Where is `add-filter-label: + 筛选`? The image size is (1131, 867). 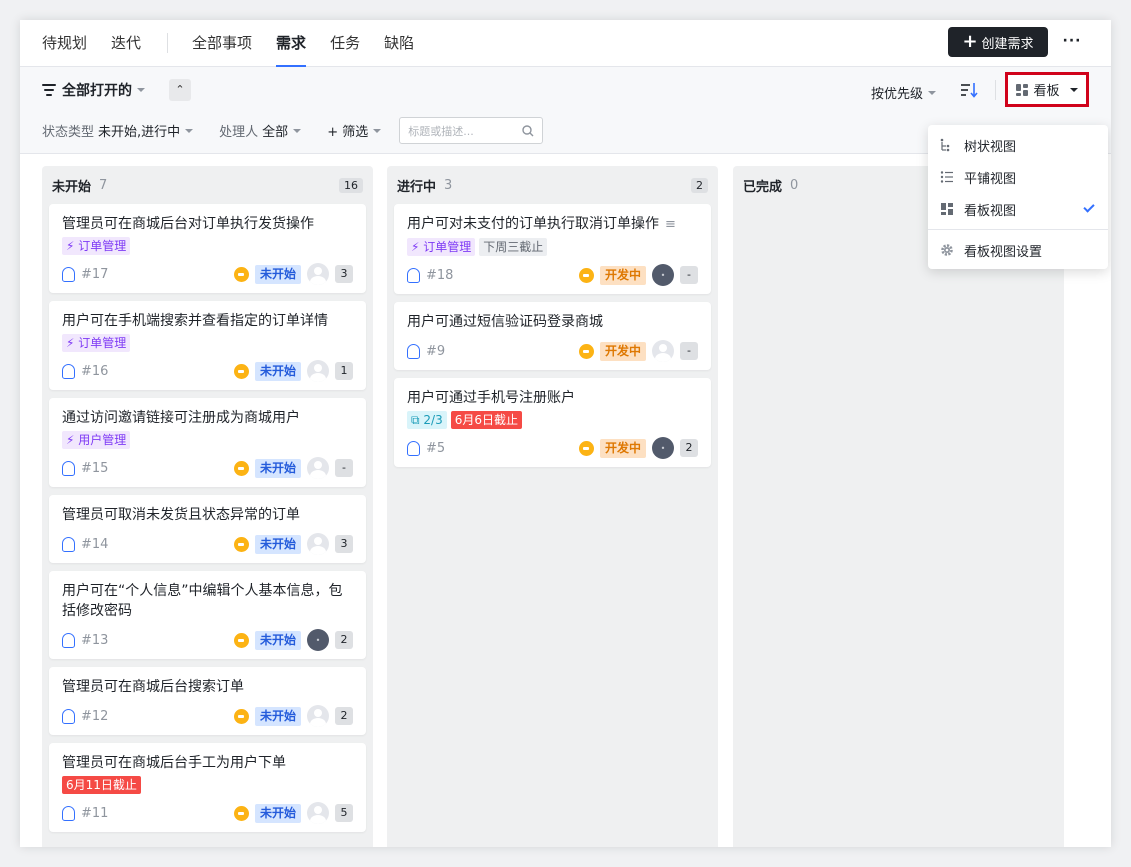
add-filter-label: + 筛选 is located at coordinates (348, 132).